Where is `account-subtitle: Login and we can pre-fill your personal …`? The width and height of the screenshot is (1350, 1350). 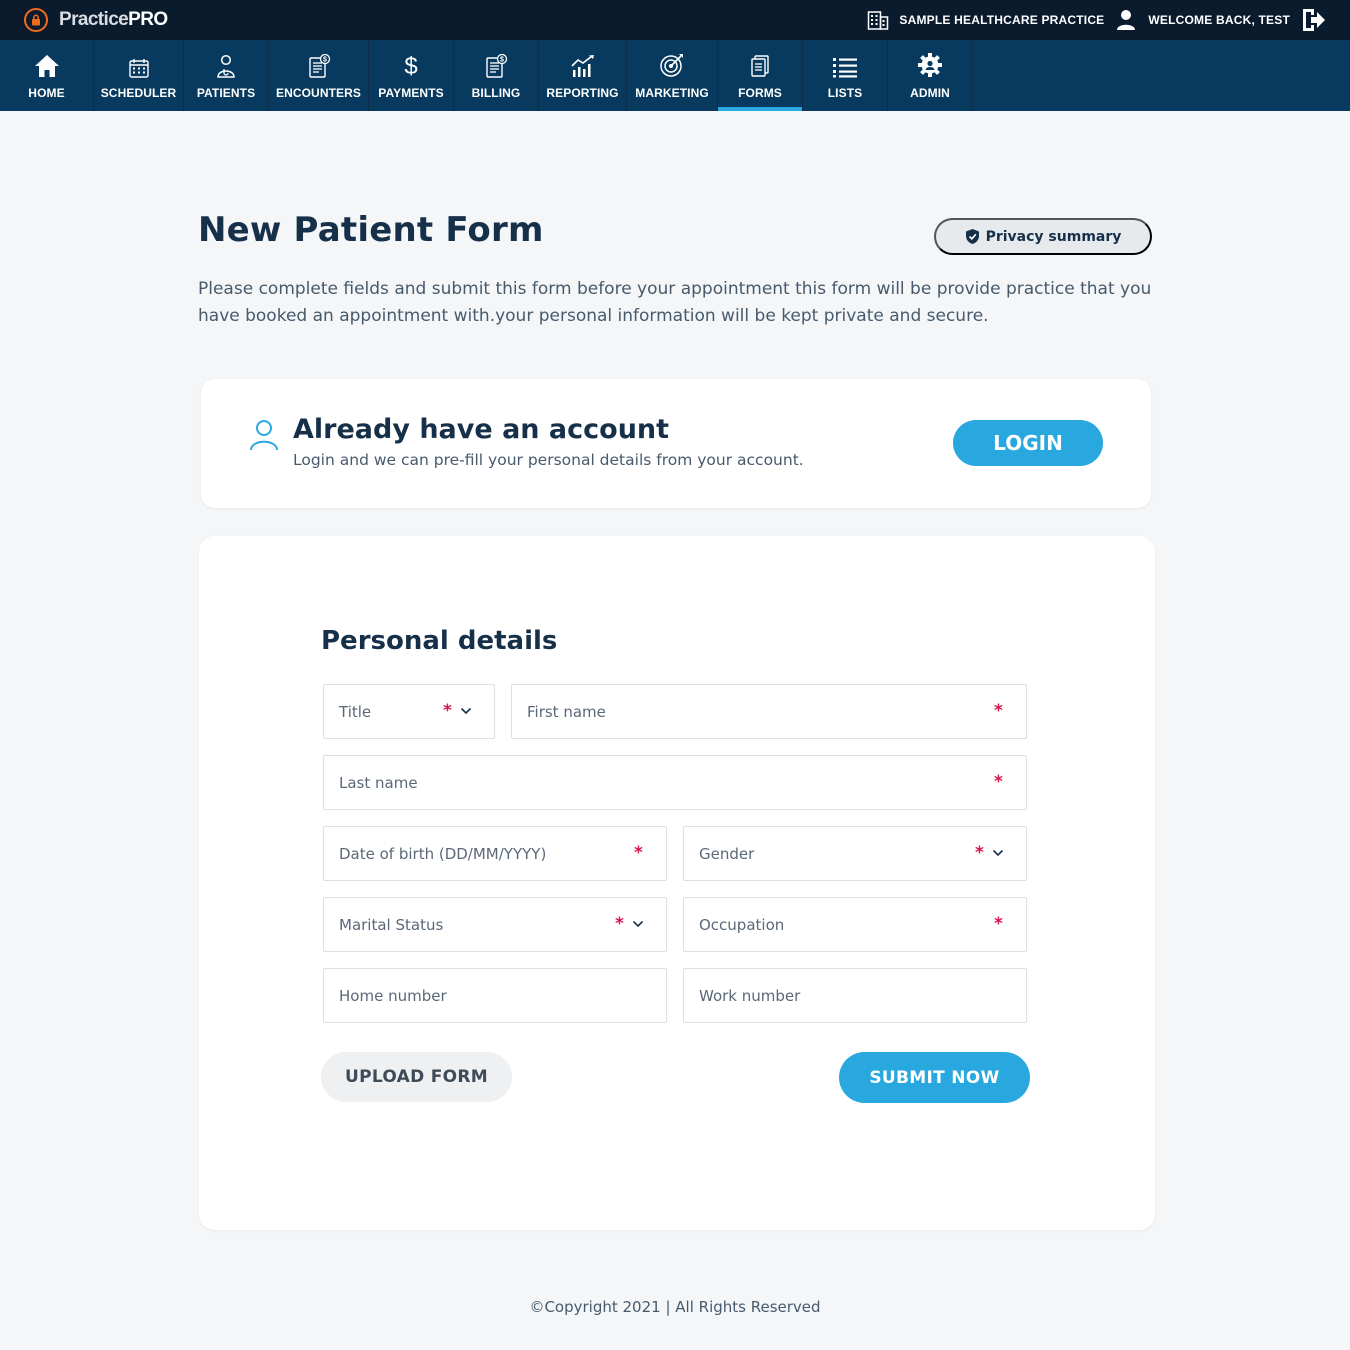
account-subtitle: Login and we can pre-fill your personal … is located at coordinates (548, 460).